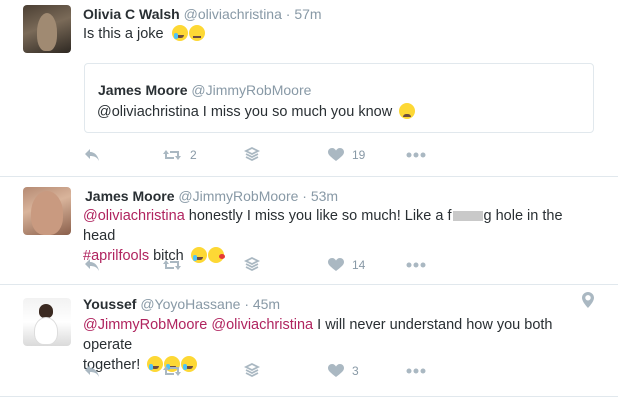 The width and height of the screenshot is (618, 400). I want to click on unamused-emoji-icon, so click(196, 33).